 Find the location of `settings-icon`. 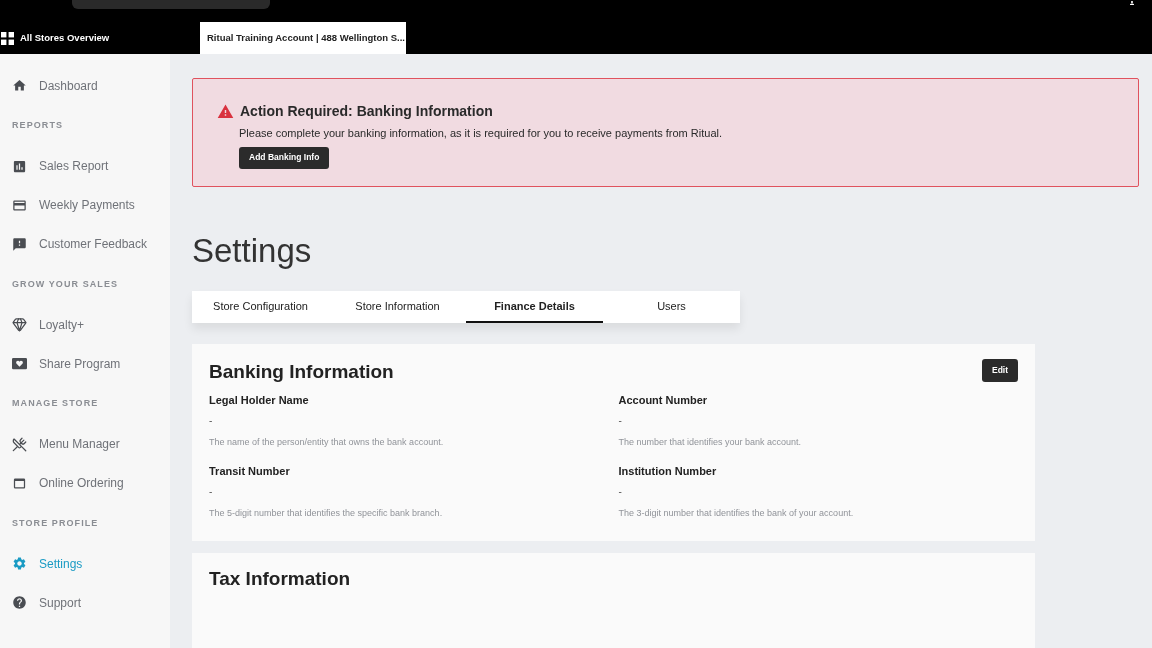

settings-icon is located at coordinates (19, 563).